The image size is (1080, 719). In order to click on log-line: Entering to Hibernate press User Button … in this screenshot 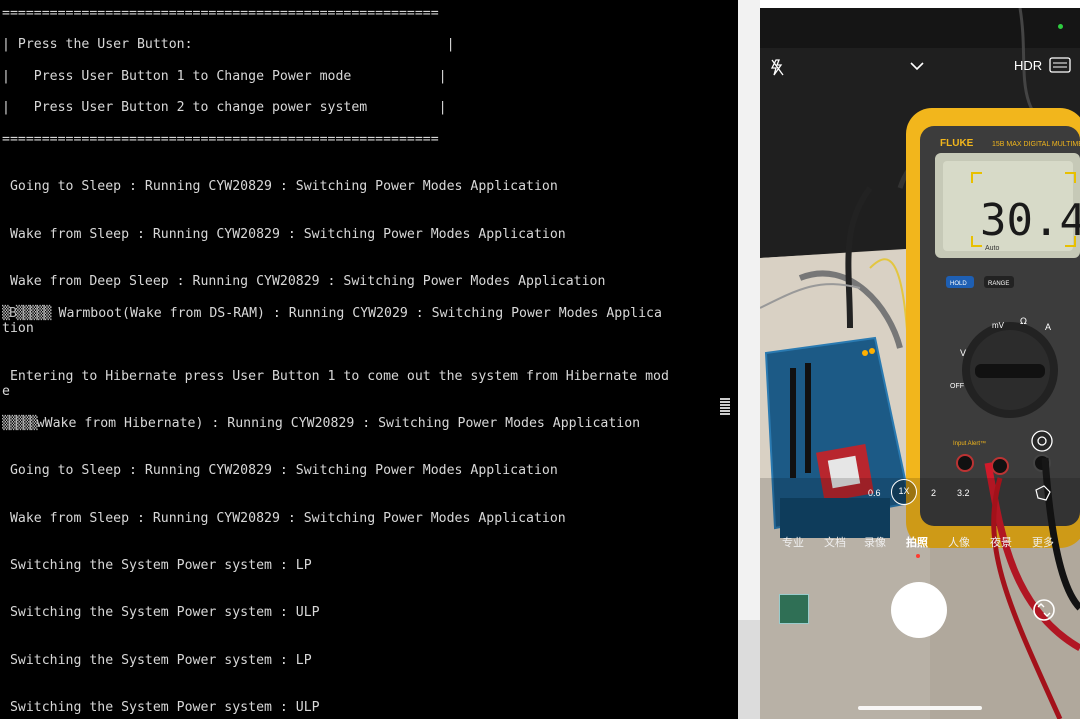, I will do `click(335, 376)`.